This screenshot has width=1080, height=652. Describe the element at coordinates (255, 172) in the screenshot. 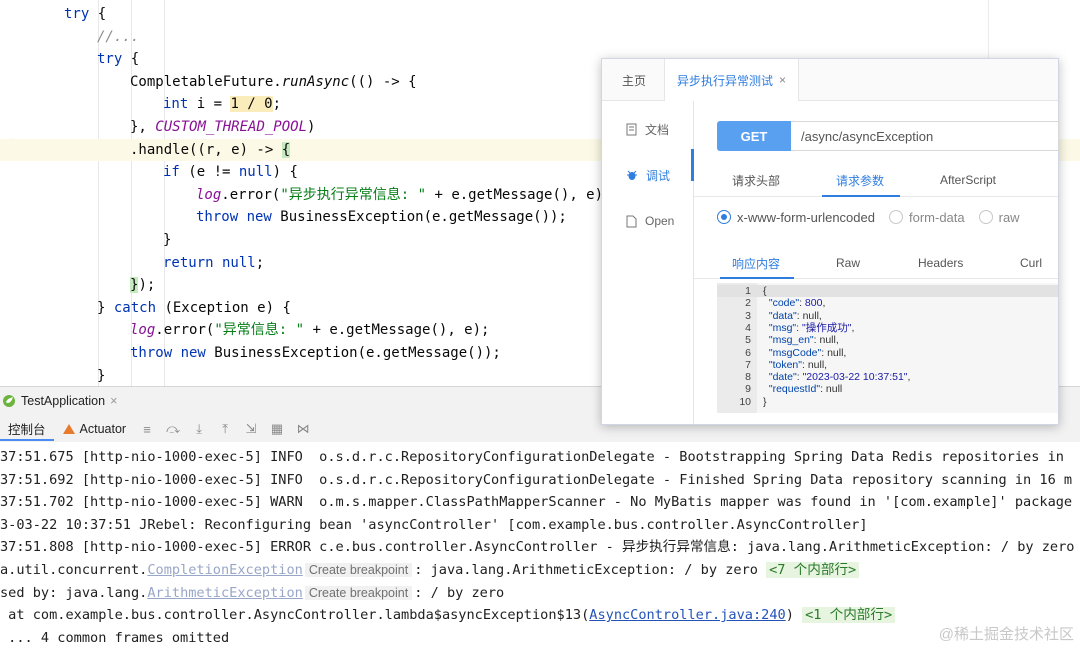

I see `token: null` at that location.